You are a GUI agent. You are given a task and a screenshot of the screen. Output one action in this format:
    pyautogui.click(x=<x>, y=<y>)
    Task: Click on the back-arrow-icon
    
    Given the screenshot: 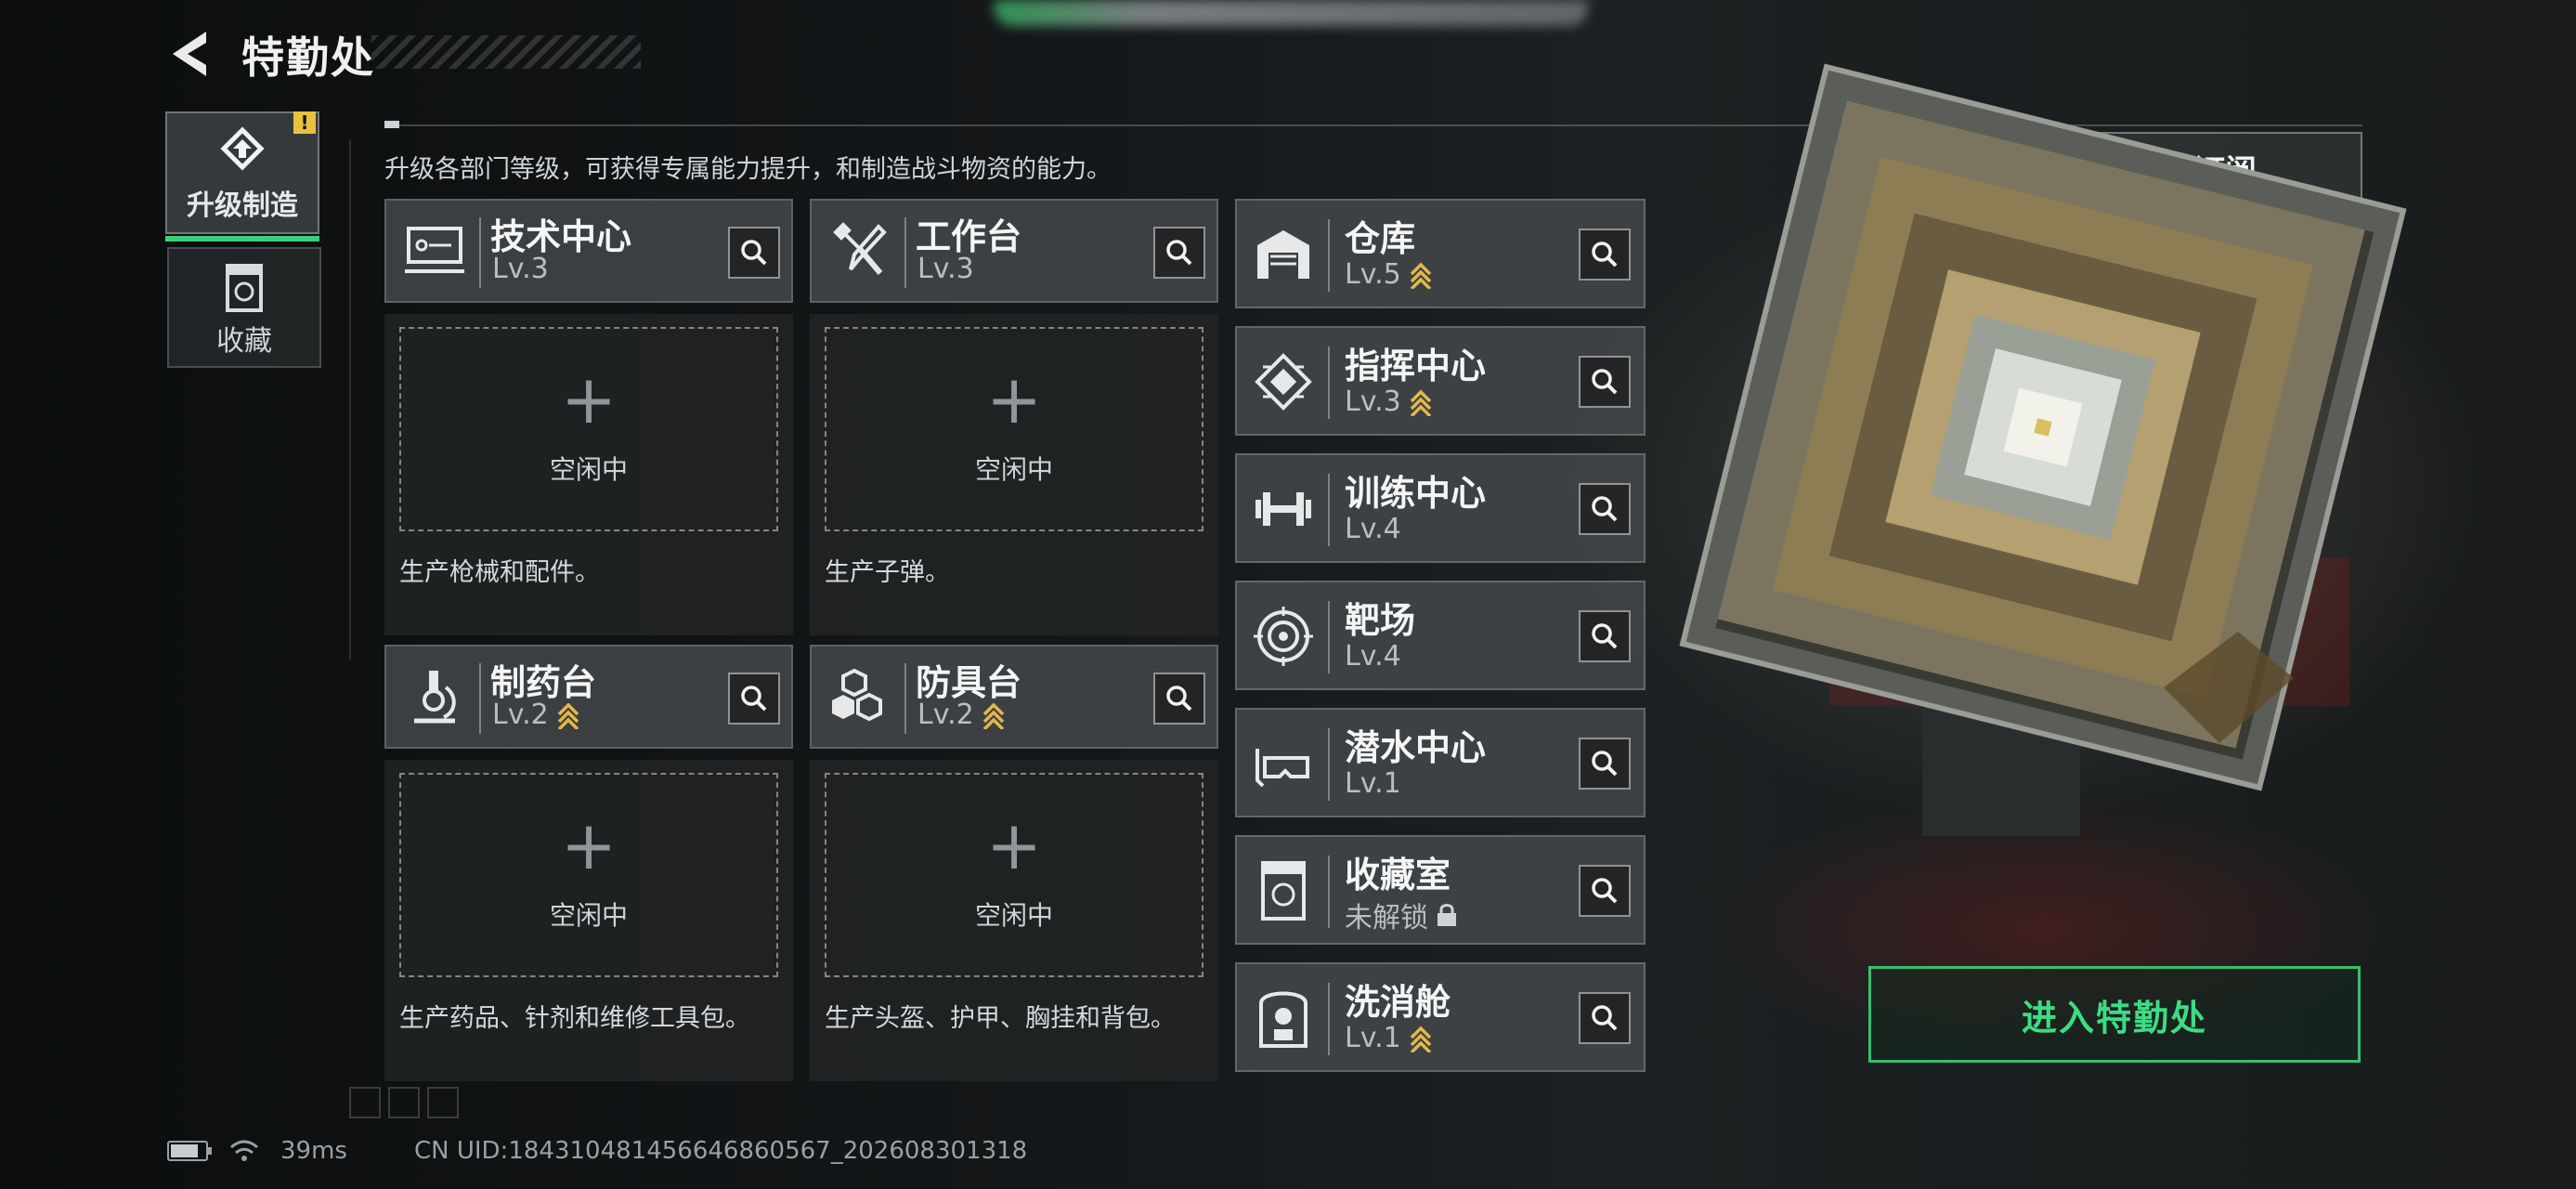 What is the action you would take?
    pyautogui.click(x=189, y=54)
    